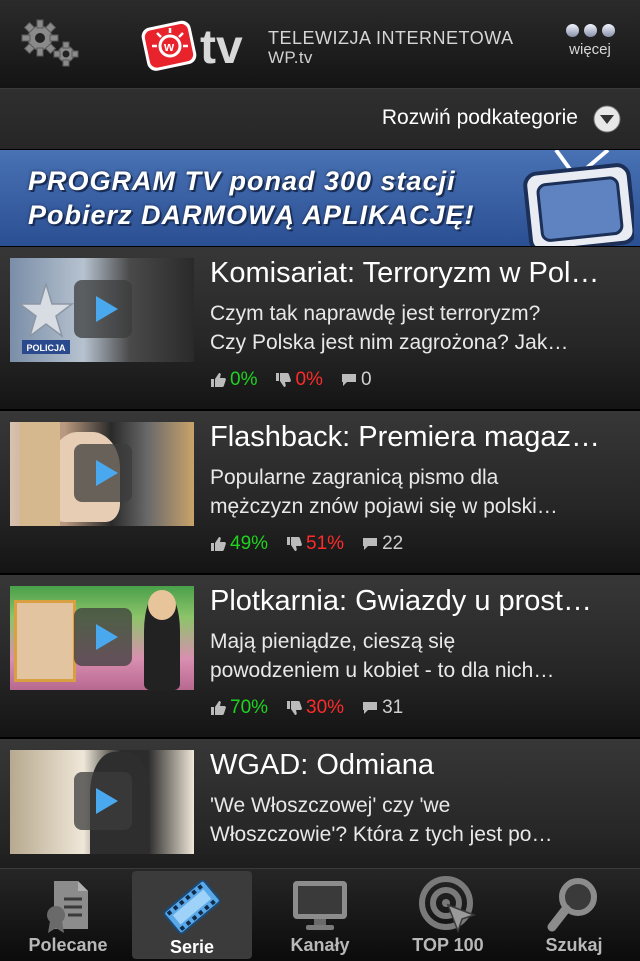 This screenshot has width=640, height=961. What do you see at coordinates (320, 119) in the screenshot?
I see `expand-subcategories-bar: Rozwiń podkategorie` at bounding box center [320, 119].